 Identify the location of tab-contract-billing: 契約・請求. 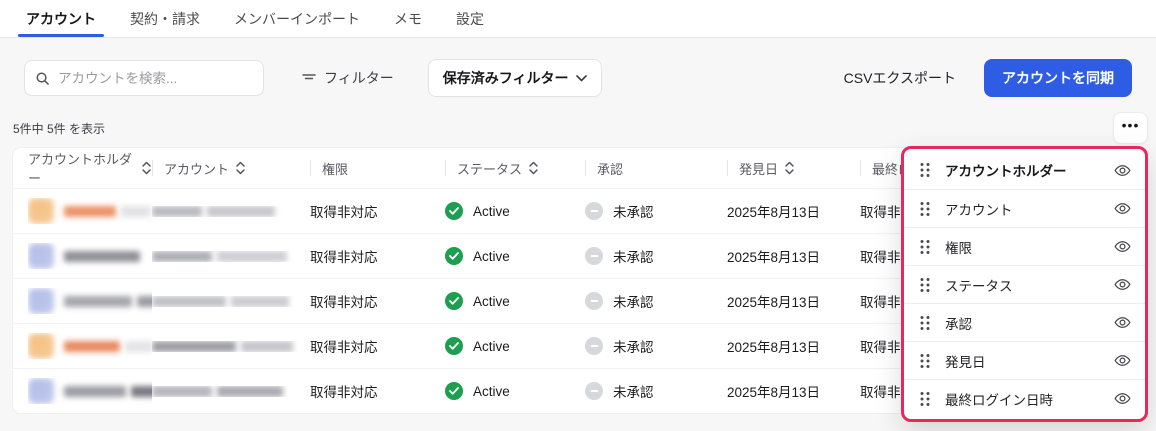
(165, 18).